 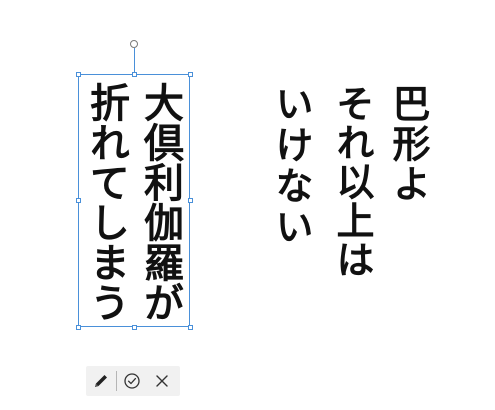 What do you see at coordinates (78, 327) in the screenshot?
I see `resize-handle-bottom-left` at bounding box center [78, 327].